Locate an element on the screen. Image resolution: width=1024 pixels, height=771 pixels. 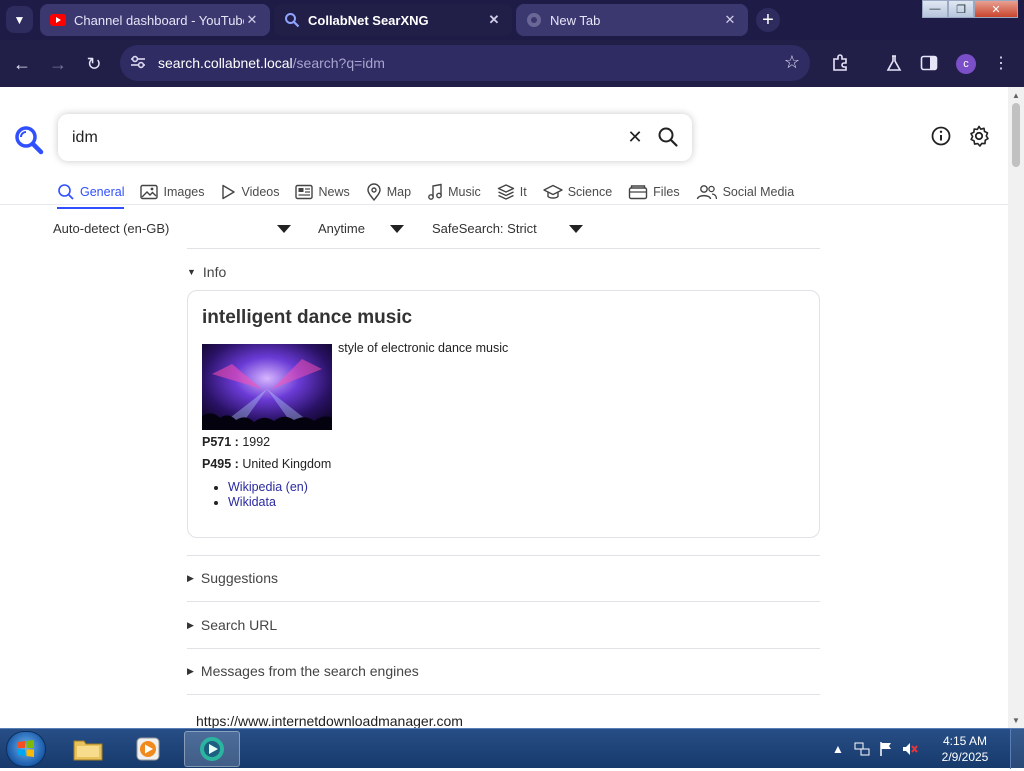
wikipedia-link: Wikipedia (en) is located at coordinates (268, 487).